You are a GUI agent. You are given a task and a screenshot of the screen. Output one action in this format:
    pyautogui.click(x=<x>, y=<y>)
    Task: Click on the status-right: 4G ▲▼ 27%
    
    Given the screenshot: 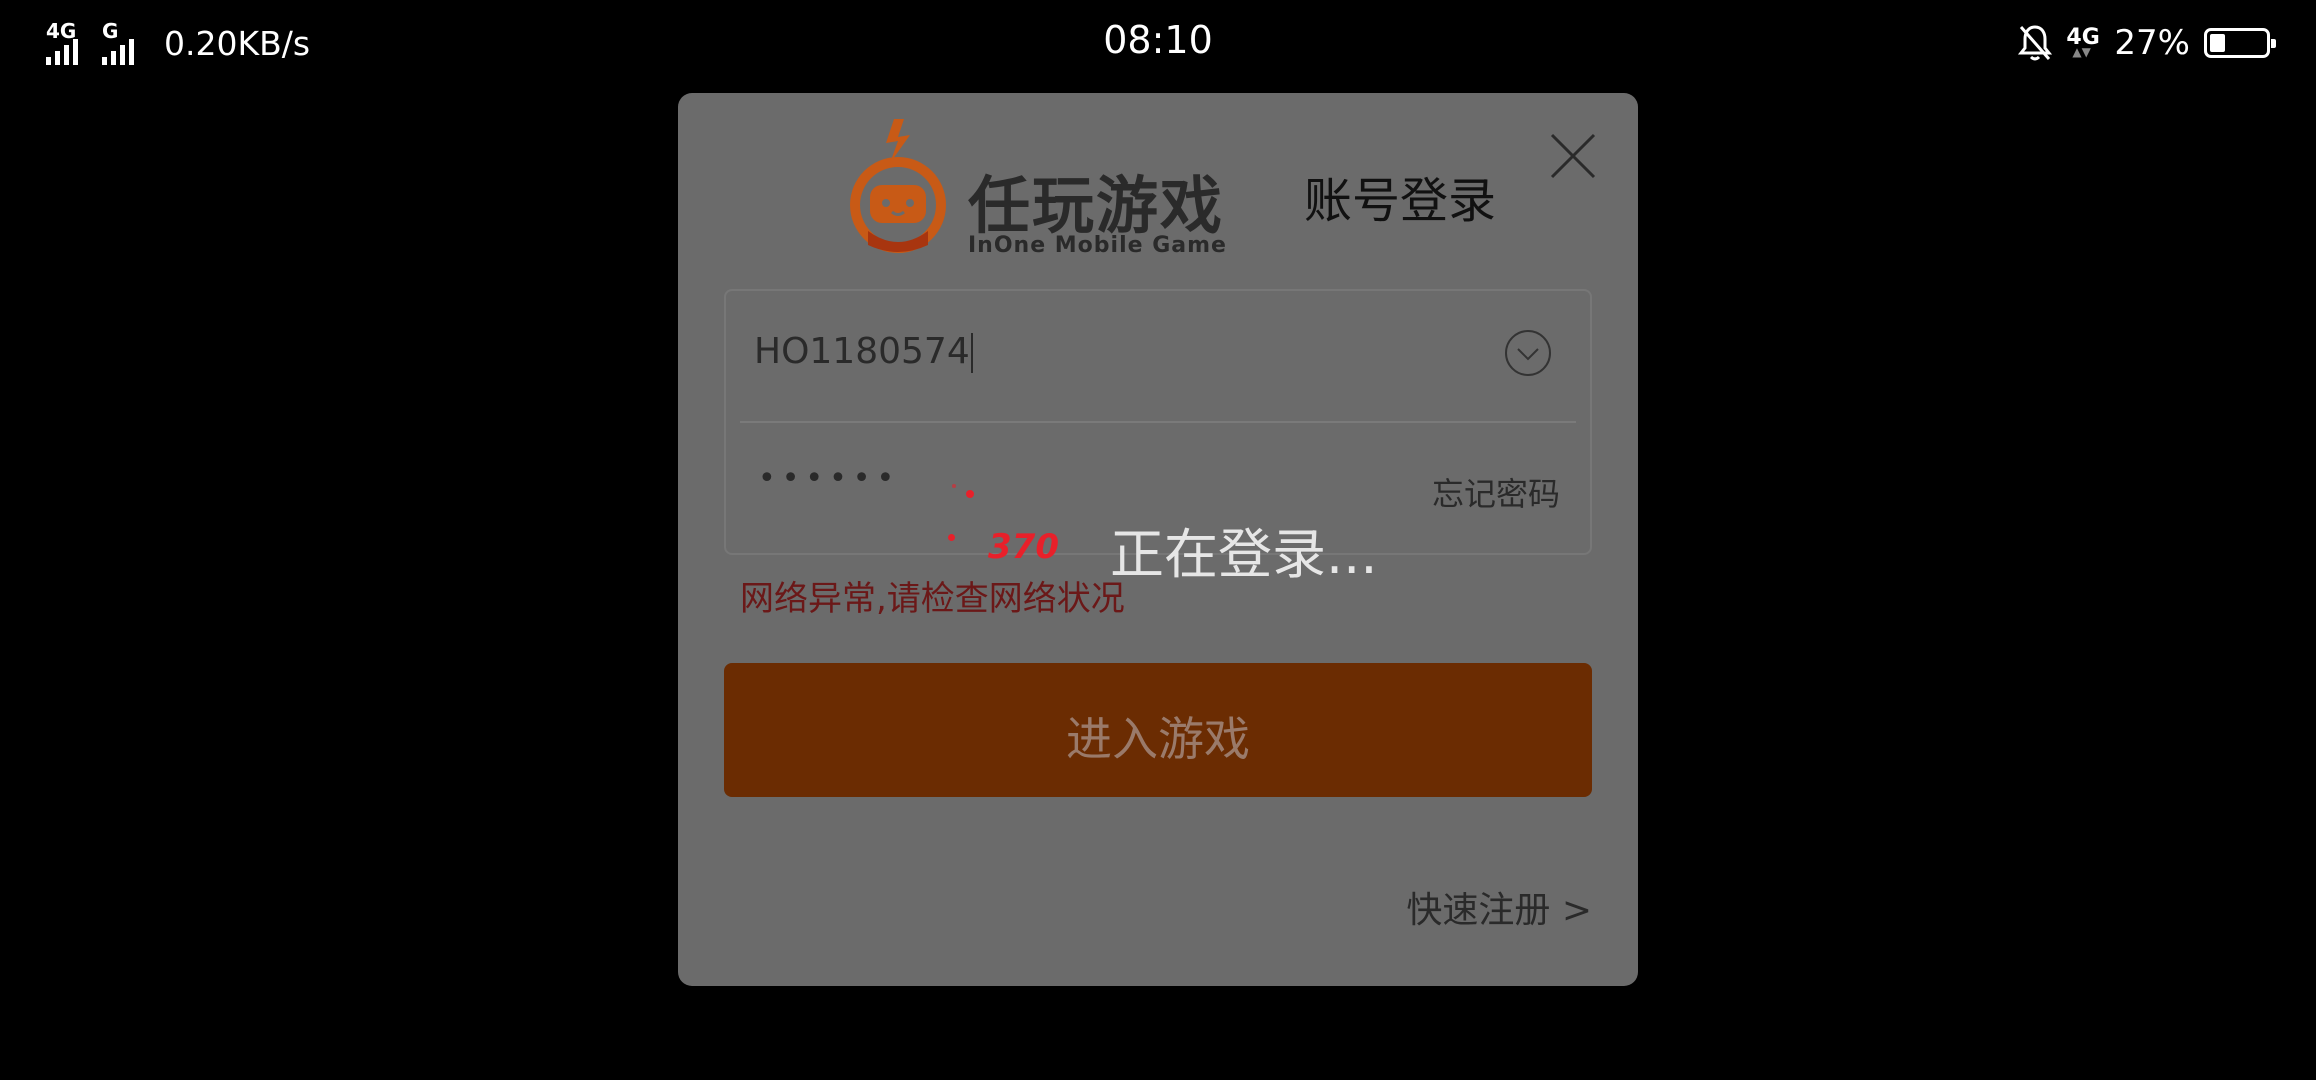 What is the action you would take?
    pyautogui.click(x=2147, y=43)
    